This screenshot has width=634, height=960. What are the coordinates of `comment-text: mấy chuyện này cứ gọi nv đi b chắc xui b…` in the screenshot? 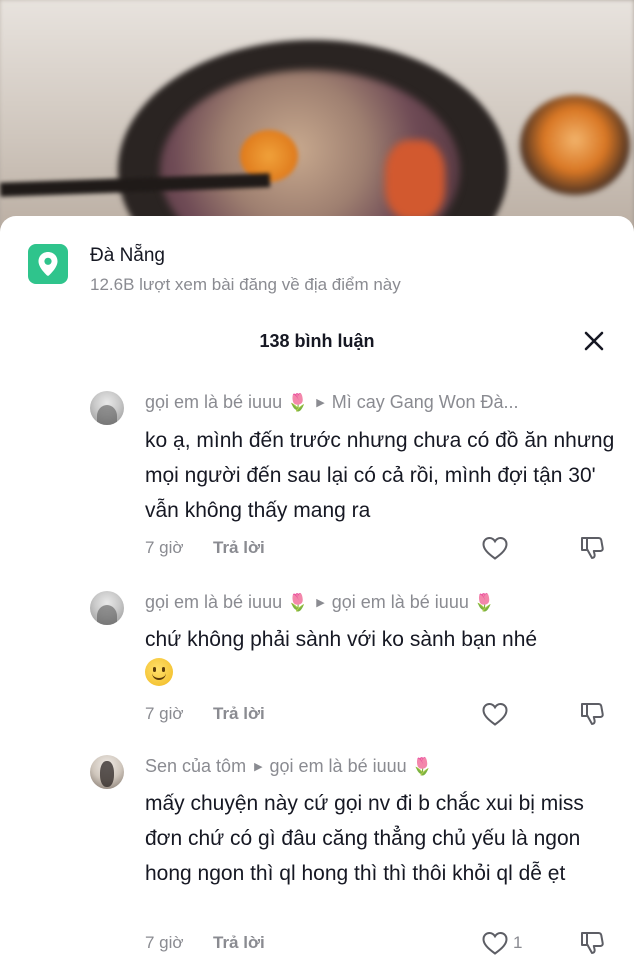 It's located at (364, 838).